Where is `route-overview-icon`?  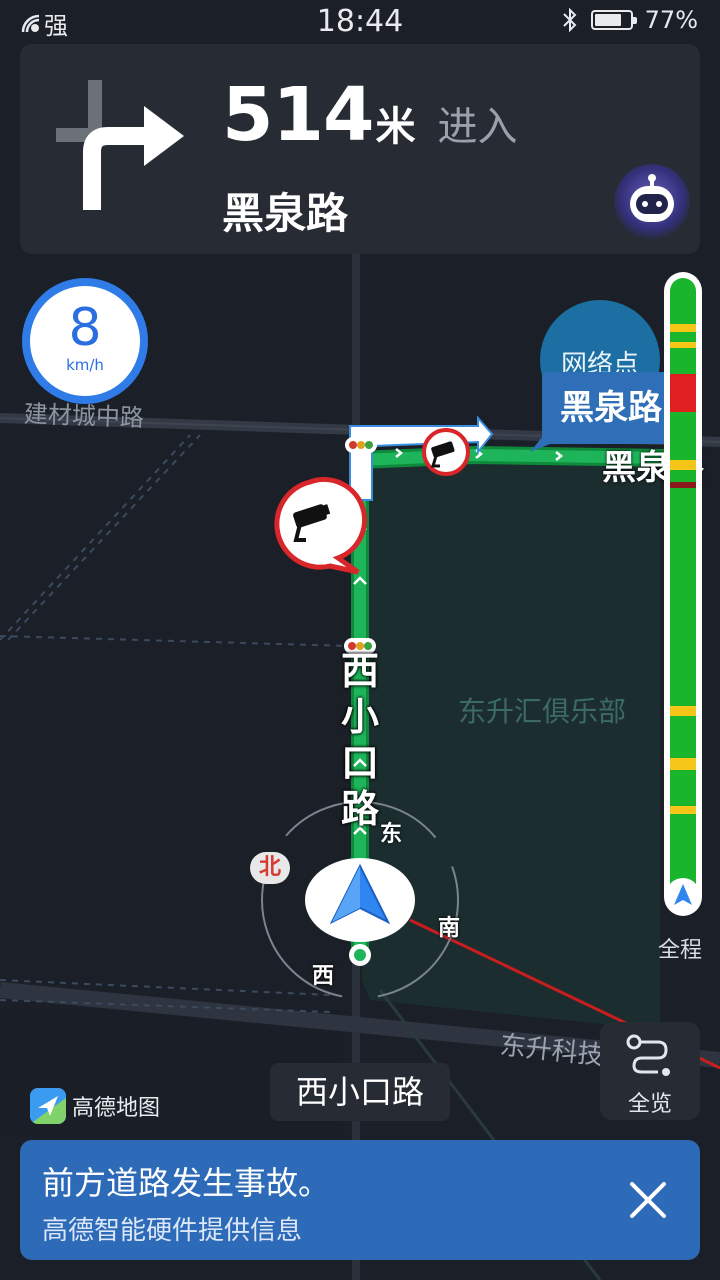
route-overview-icon is located at coordinates (648, 1055).